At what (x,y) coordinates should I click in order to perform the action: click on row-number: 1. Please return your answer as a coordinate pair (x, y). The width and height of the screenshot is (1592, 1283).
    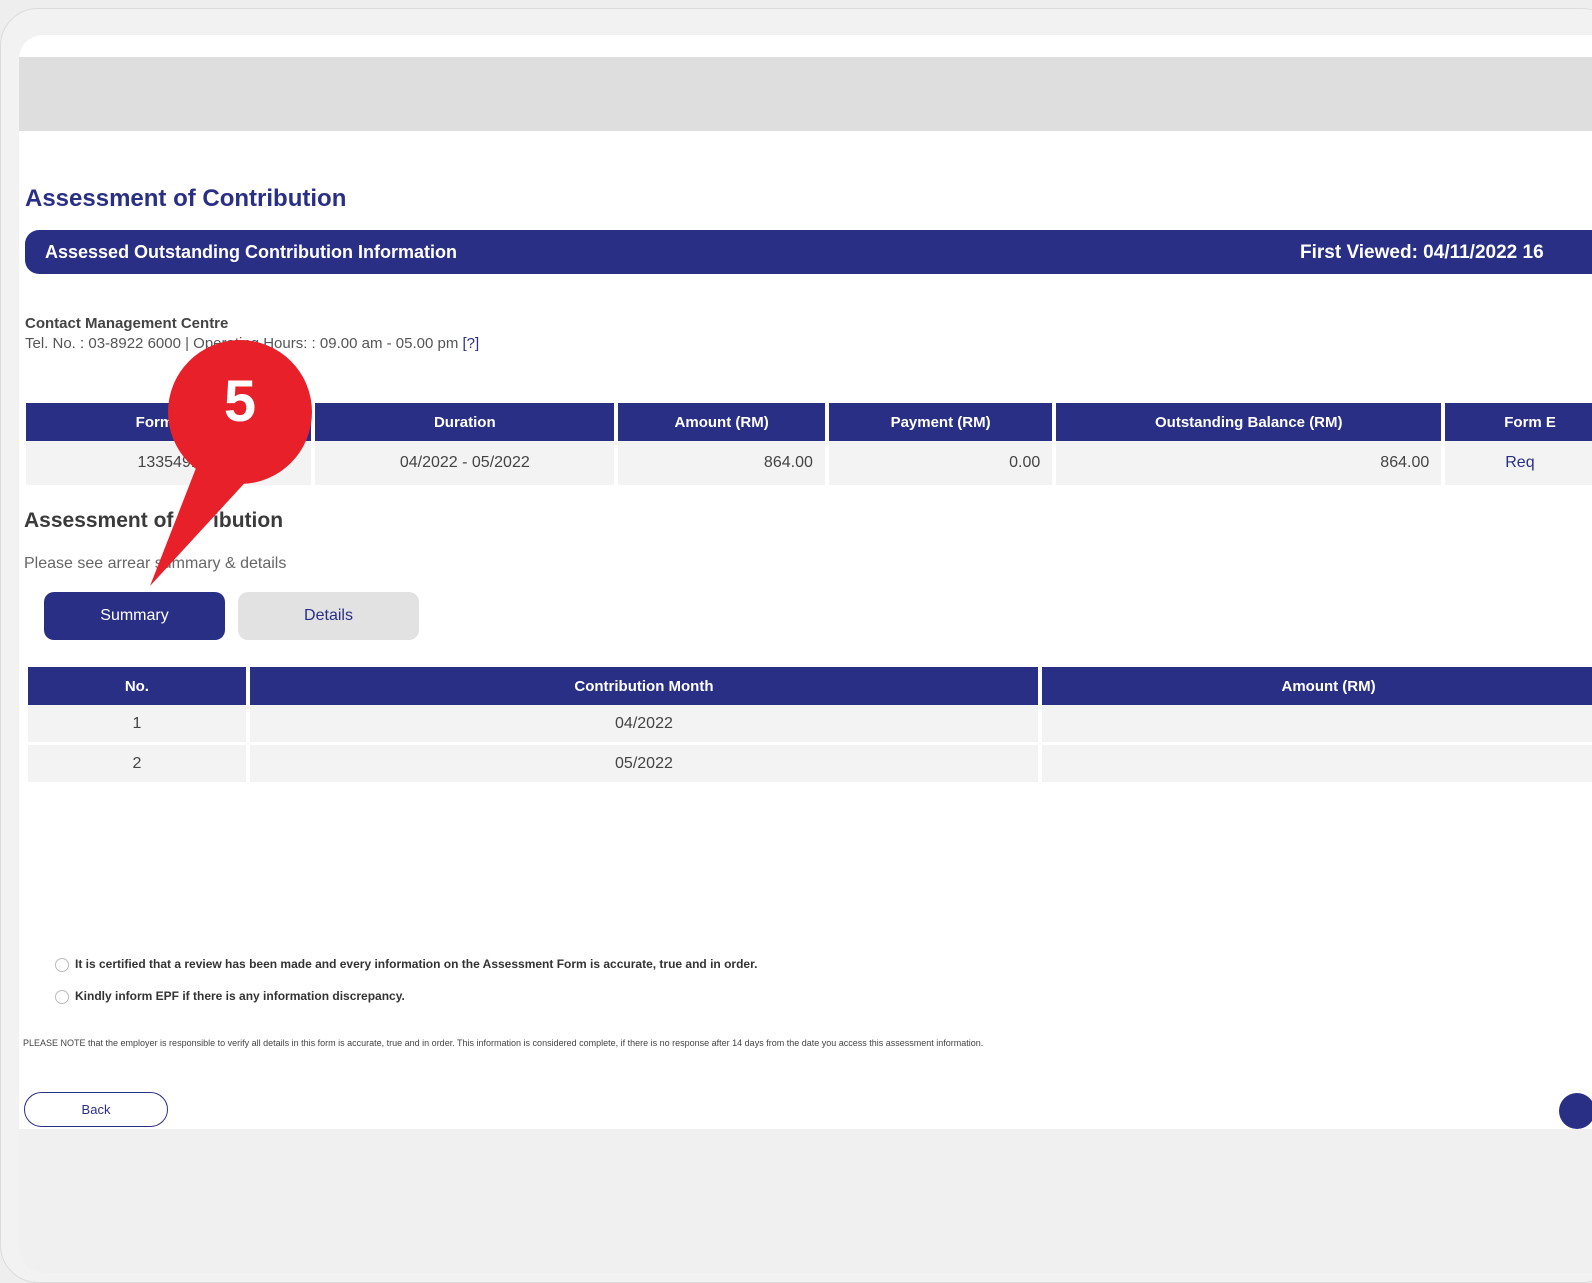
    Looking at the image, I should click on (137, 725).